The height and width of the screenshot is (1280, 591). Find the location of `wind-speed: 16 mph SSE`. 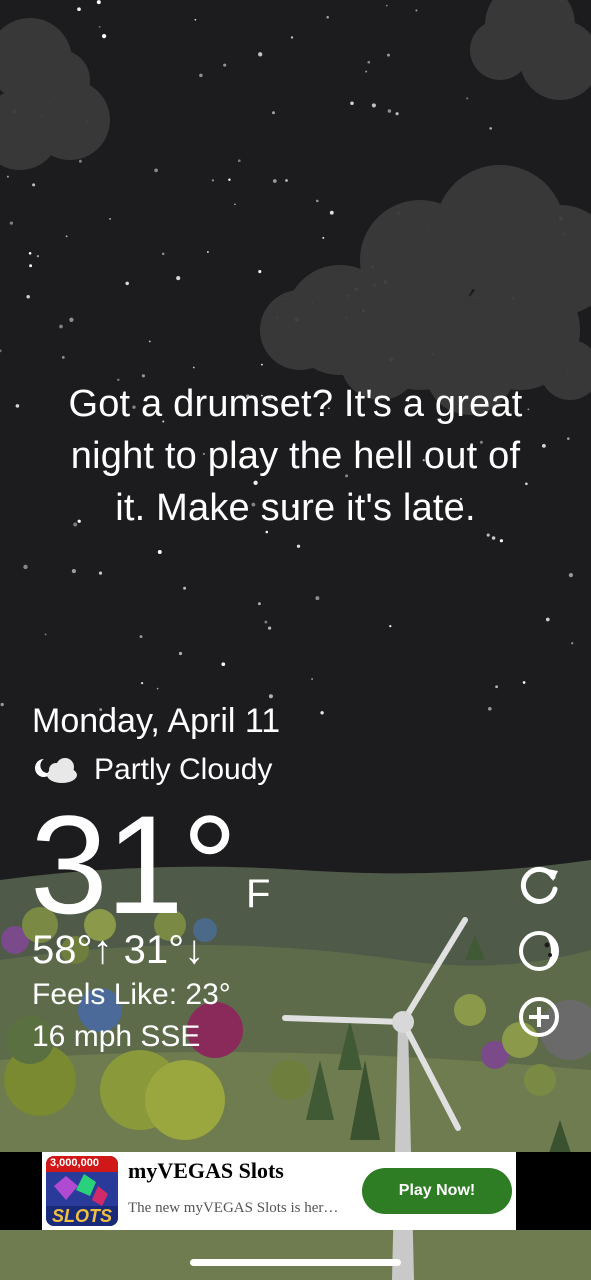

wind-speed: 16 mph SSE is located at coordinates (116, 1036).